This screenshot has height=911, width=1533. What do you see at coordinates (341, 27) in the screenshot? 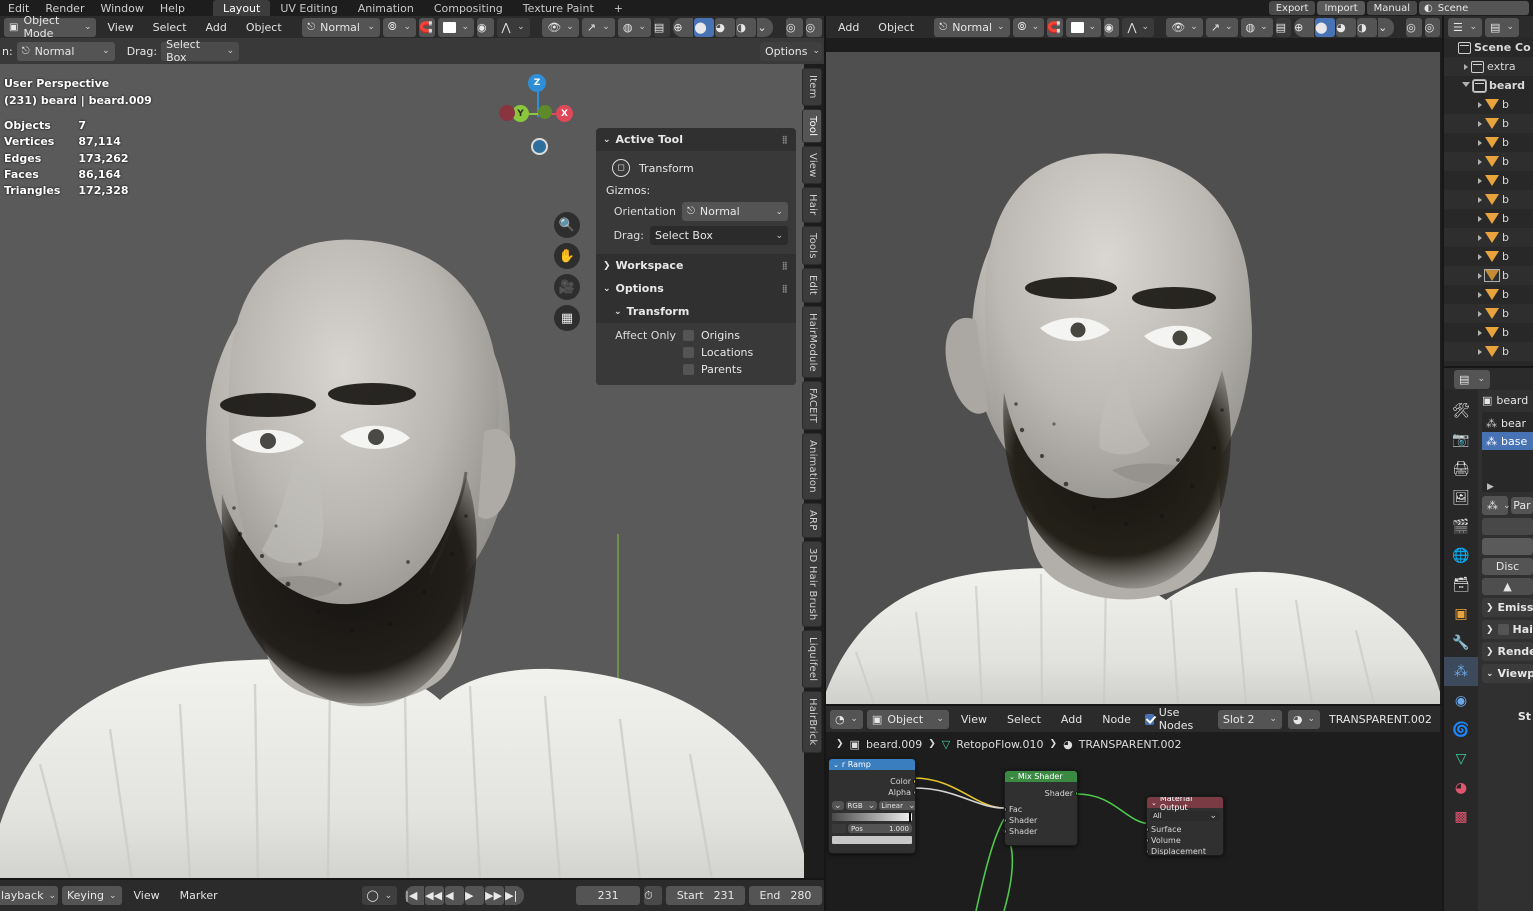
I see `transform-orientation-selector: ⎋ Normal ⌄` at bounding box center [341, 27].